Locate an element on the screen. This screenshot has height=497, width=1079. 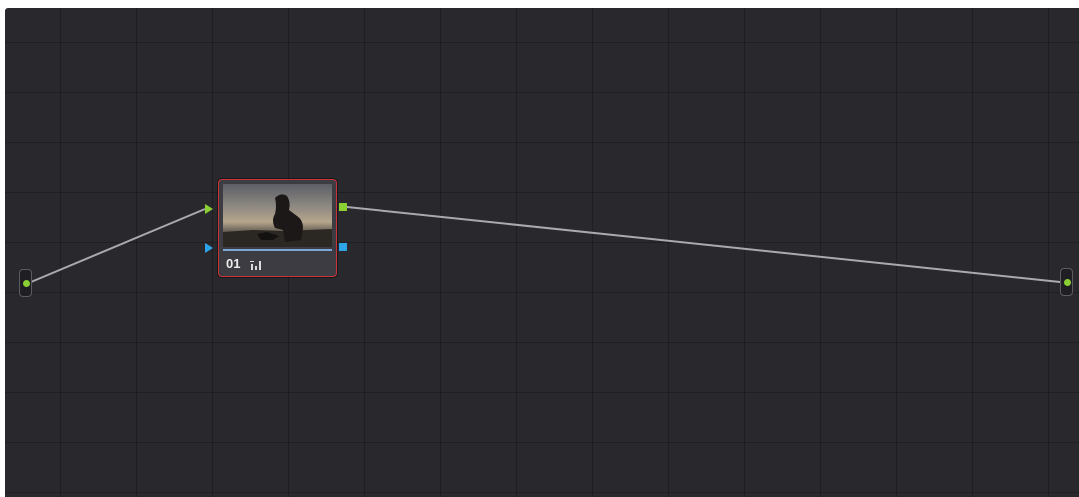
node-rgb-output-square is located at coordinates (343, 207).